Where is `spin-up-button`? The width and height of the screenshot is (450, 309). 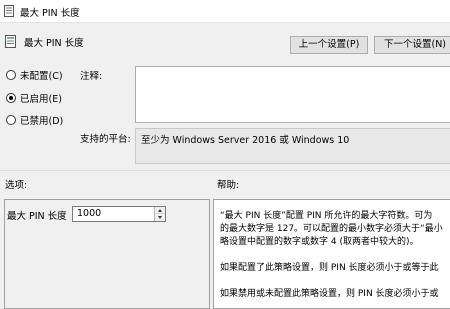 spin-up-button is located at coordinates (159, 210).